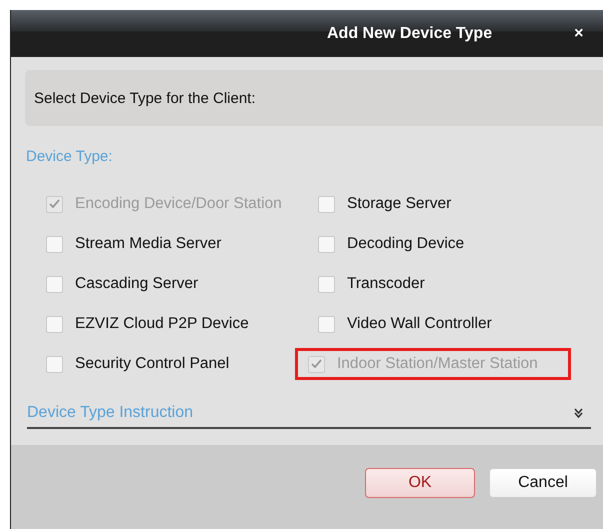  Describe the element at coordinates (437, 364) in the screenshot. I see `checkbox-label: Indoor Station/Master Station` at that location.